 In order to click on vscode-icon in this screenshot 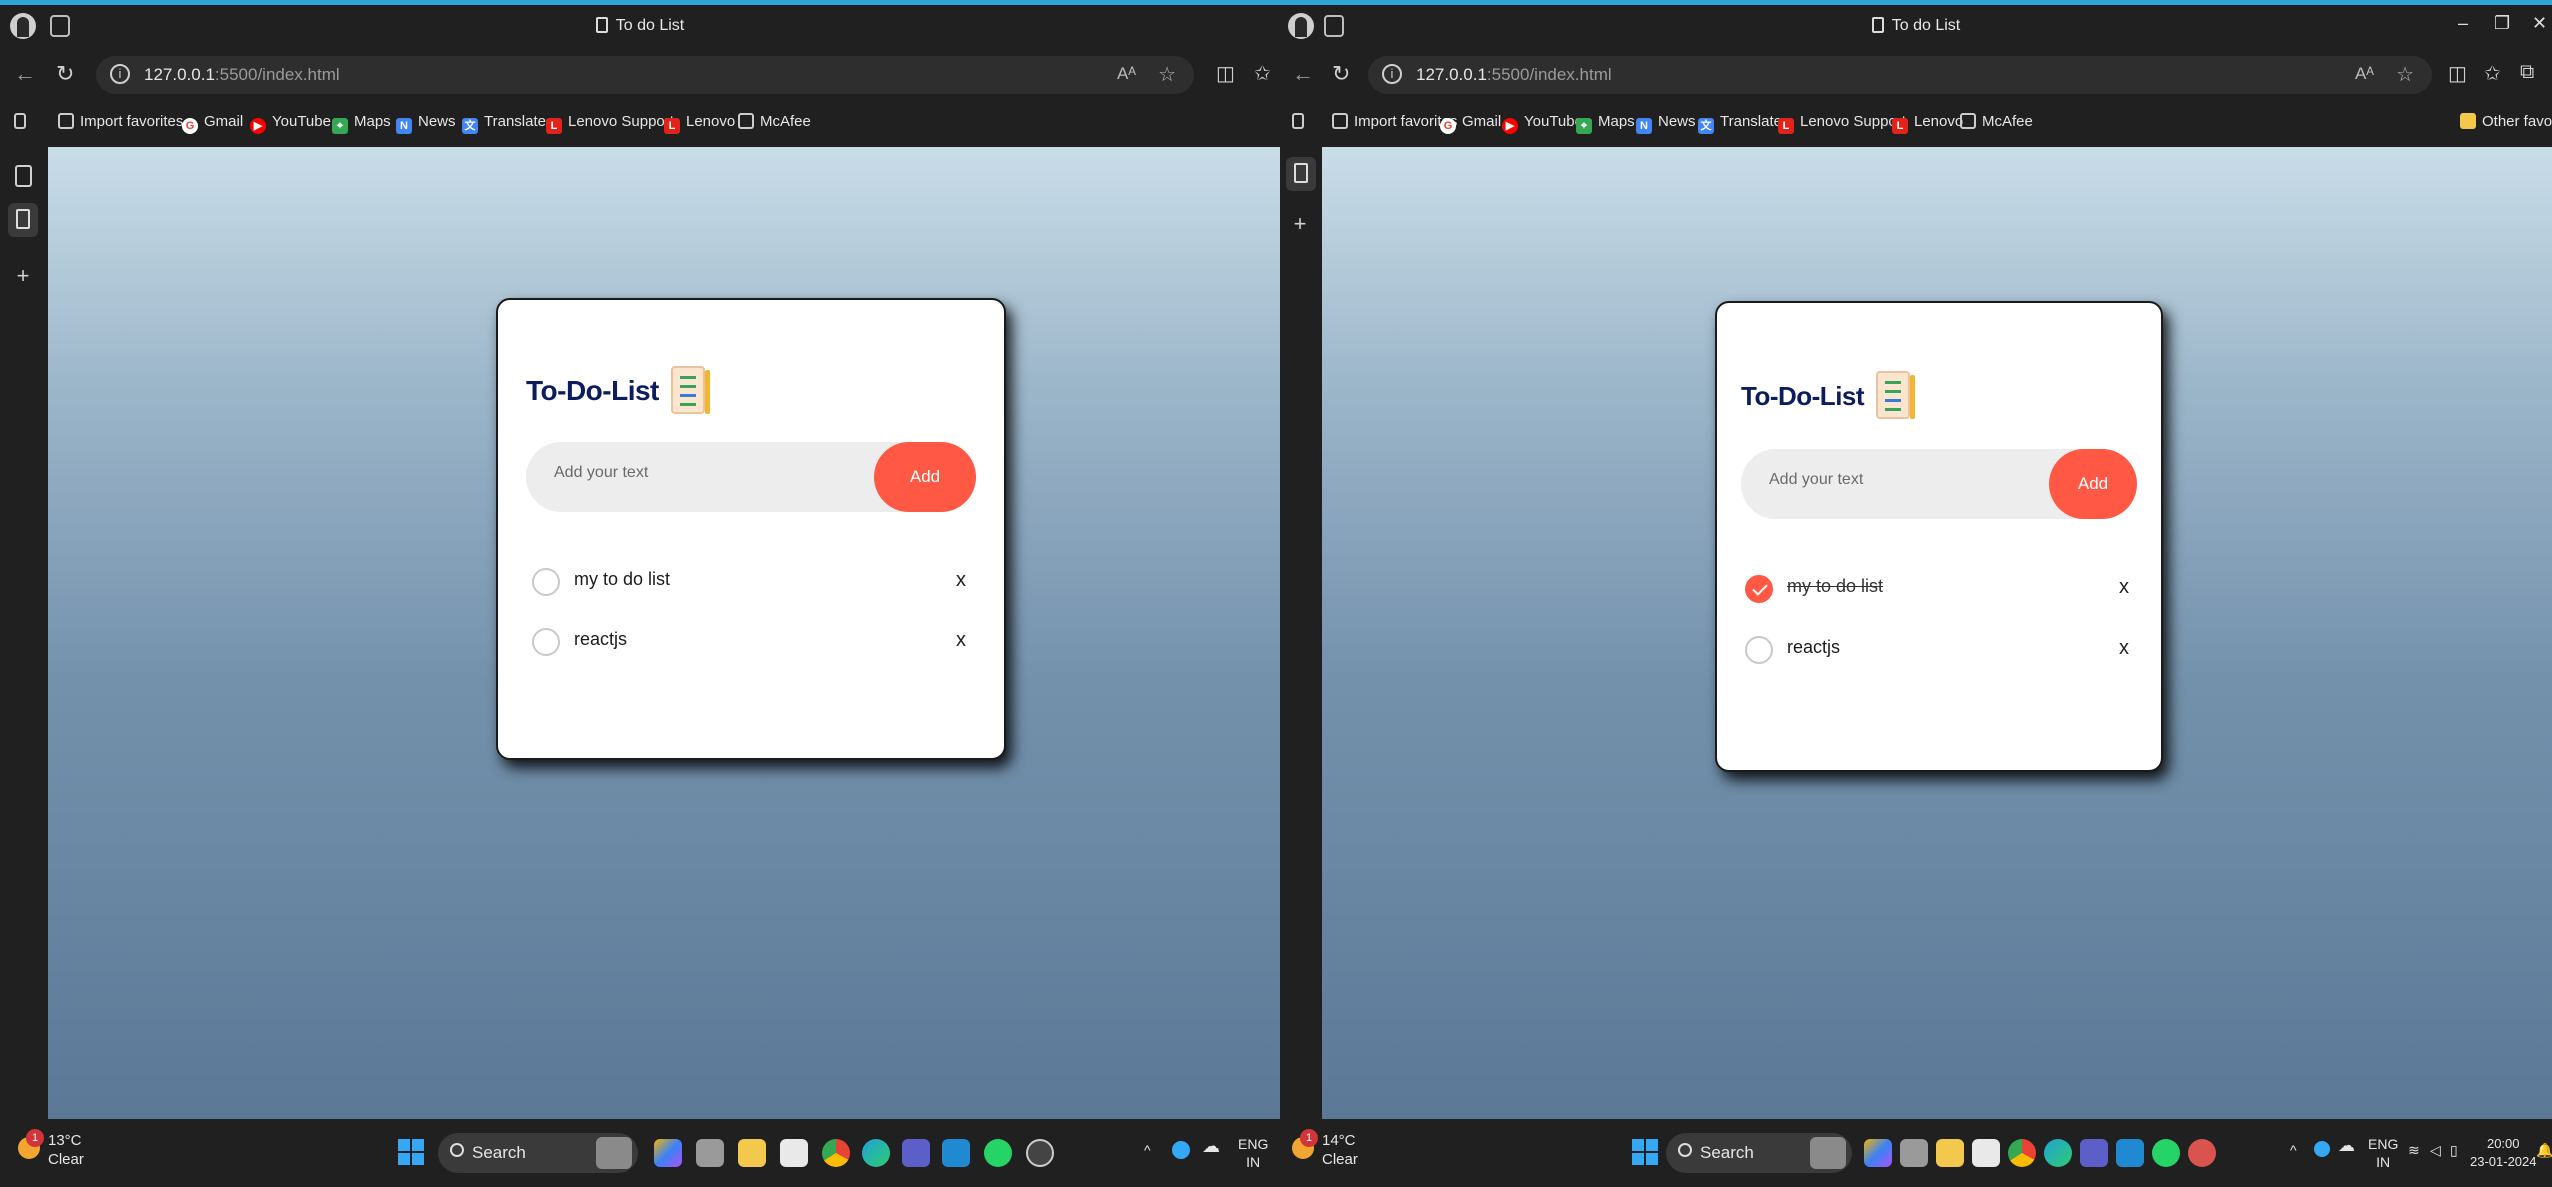, I will do `click(956, 1153)`.